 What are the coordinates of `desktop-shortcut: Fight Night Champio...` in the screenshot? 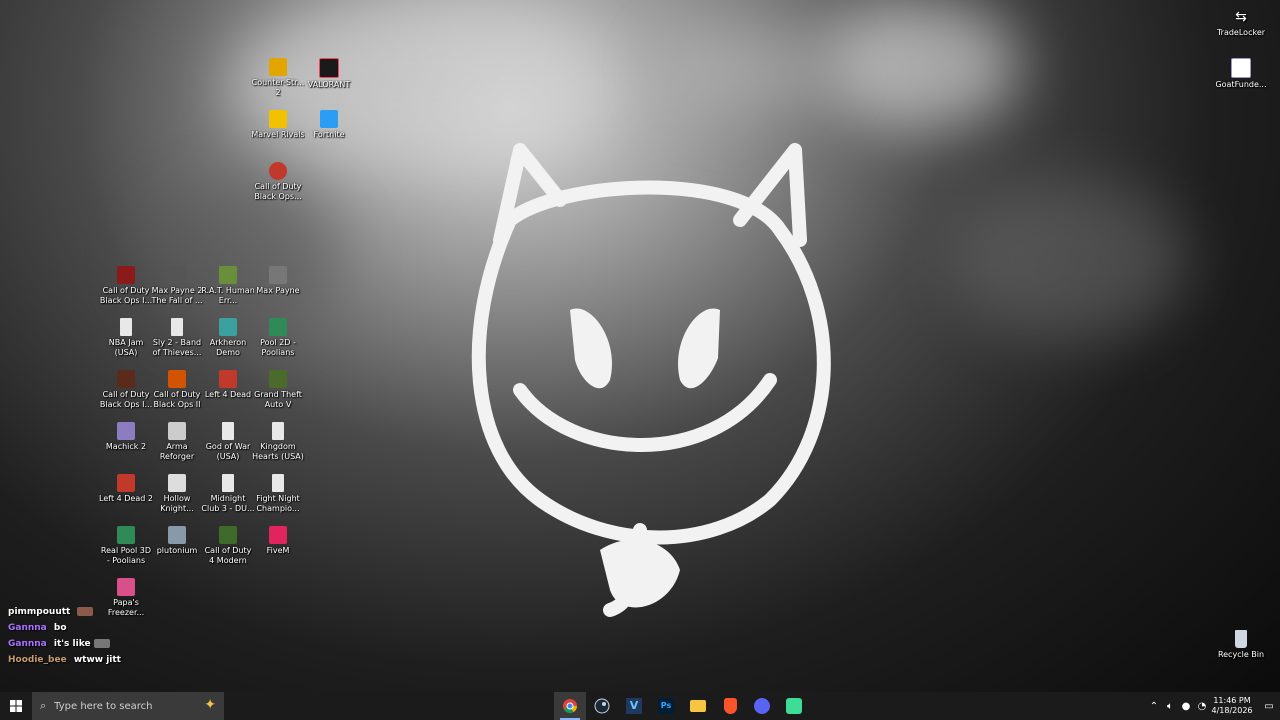 It's located at (278, 494).